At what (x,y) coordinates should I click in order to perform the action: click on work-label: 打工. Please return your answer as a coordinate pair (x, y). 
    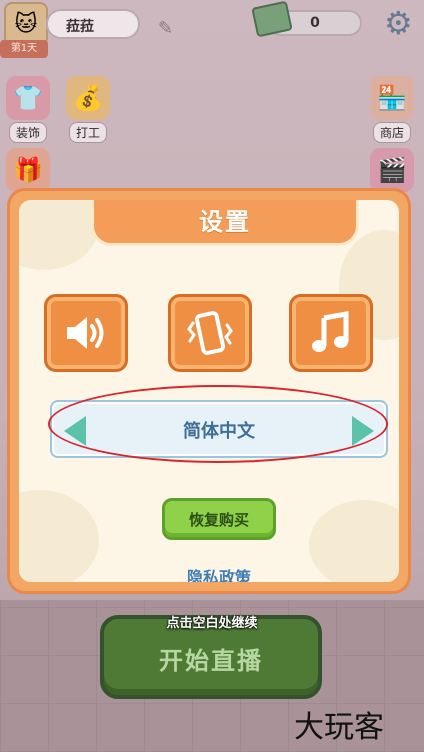
    Looking at the image, I should click on (87, 132).